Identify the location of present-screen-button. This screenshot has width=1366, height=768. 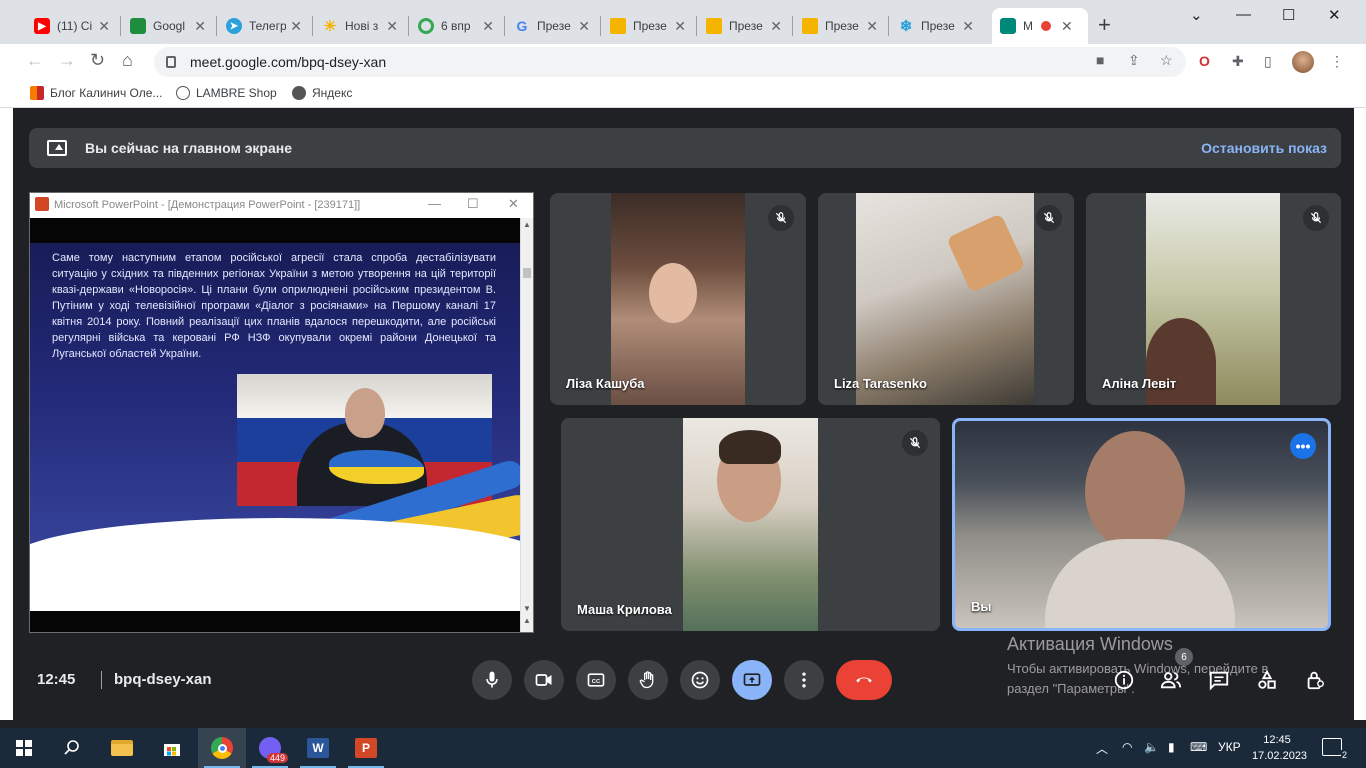
(752, 680).